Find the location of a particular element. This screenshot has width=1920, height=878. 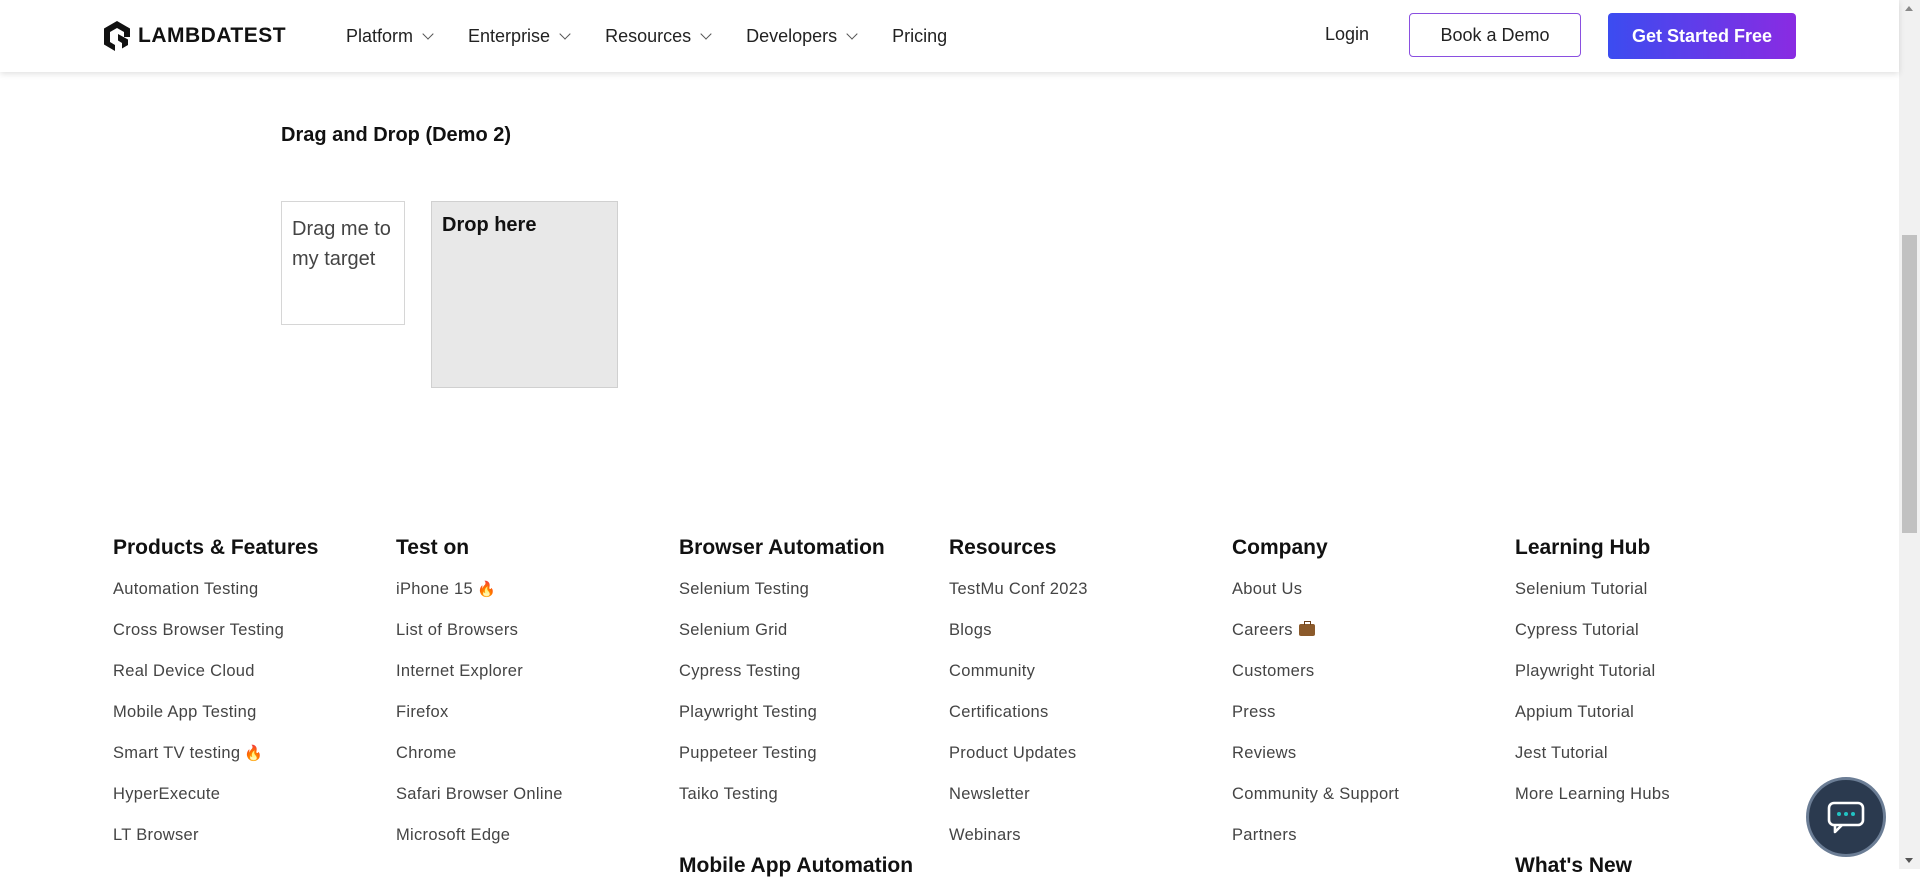

footer-col-heading: Company is located at coordinates (1280, 547).